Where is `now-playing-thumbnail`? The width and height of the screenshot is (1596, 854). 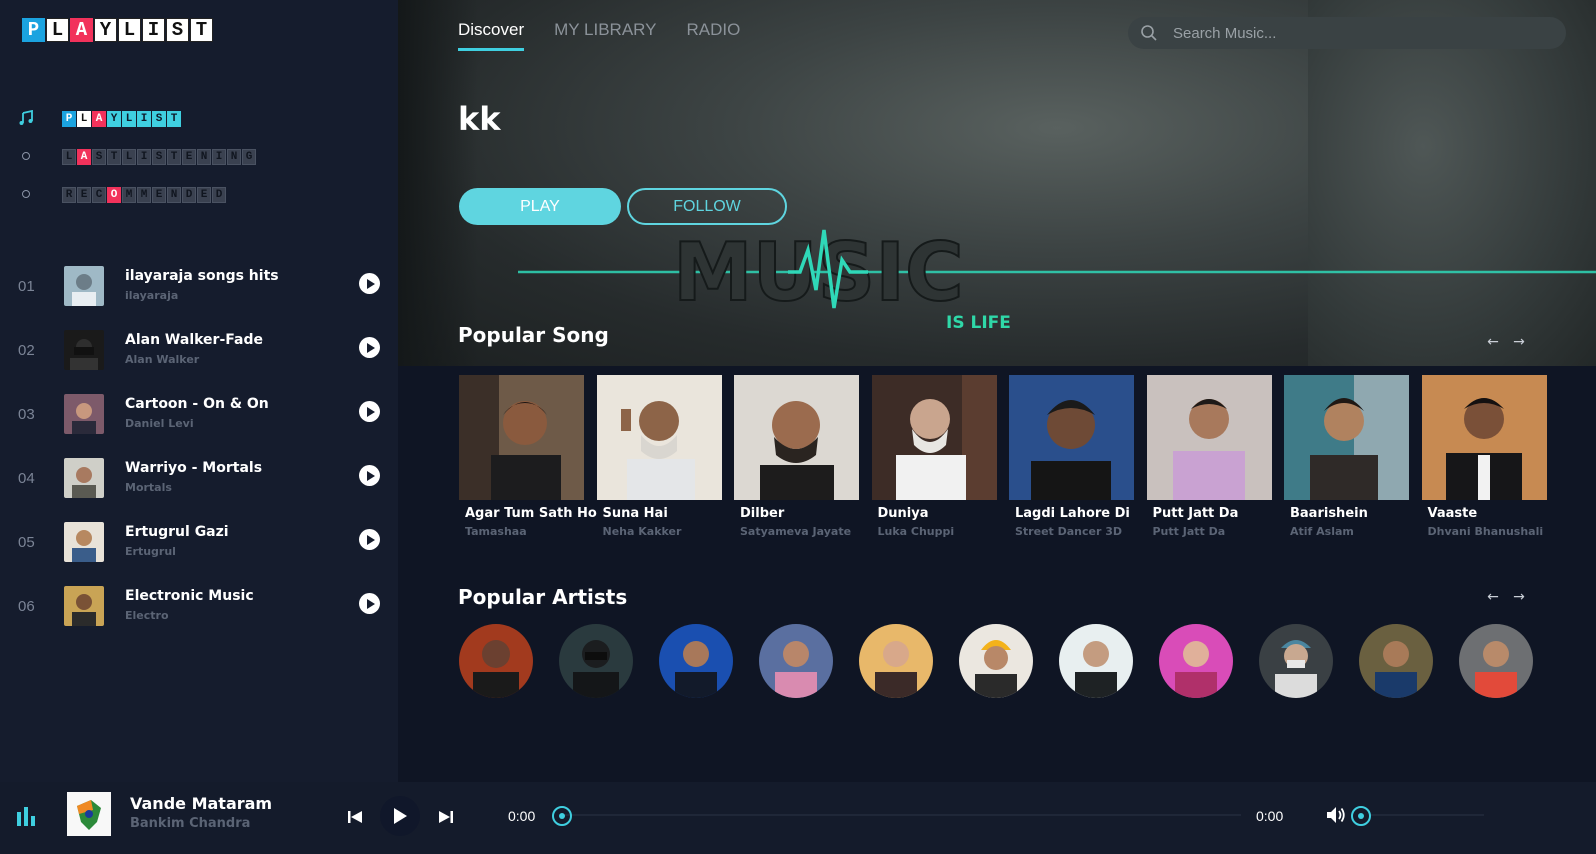 now-playing-thumbnail is located at coordinates (89, 814).